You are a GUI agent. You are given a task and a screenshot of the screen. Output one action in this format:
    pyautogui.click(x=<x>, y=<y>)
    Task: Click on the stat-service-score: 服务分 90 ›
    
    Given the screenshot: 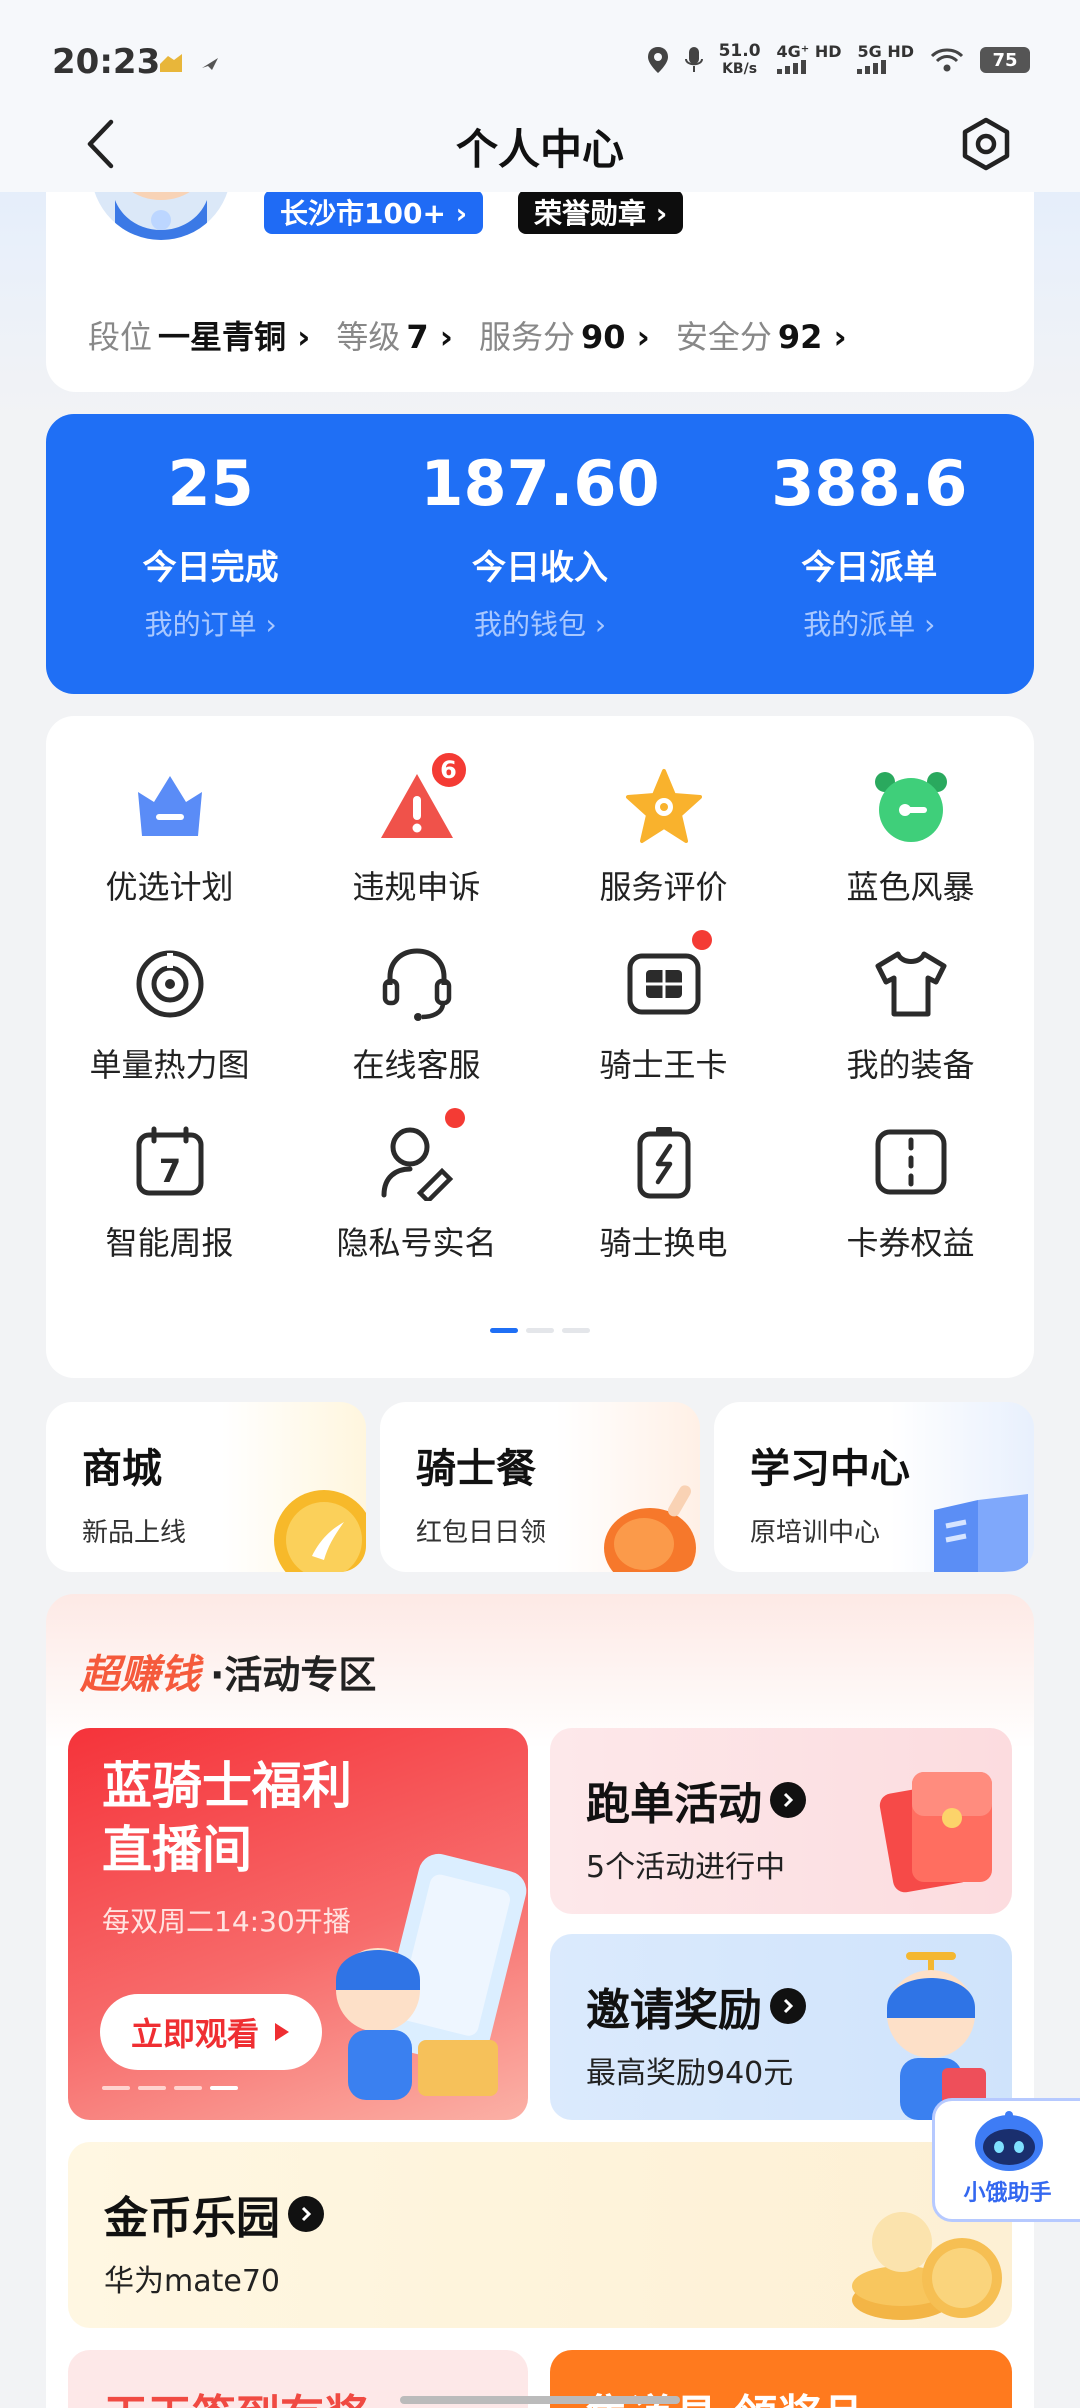 What is the action you would take?
    pyautogui.click(x=564, y=335)
    